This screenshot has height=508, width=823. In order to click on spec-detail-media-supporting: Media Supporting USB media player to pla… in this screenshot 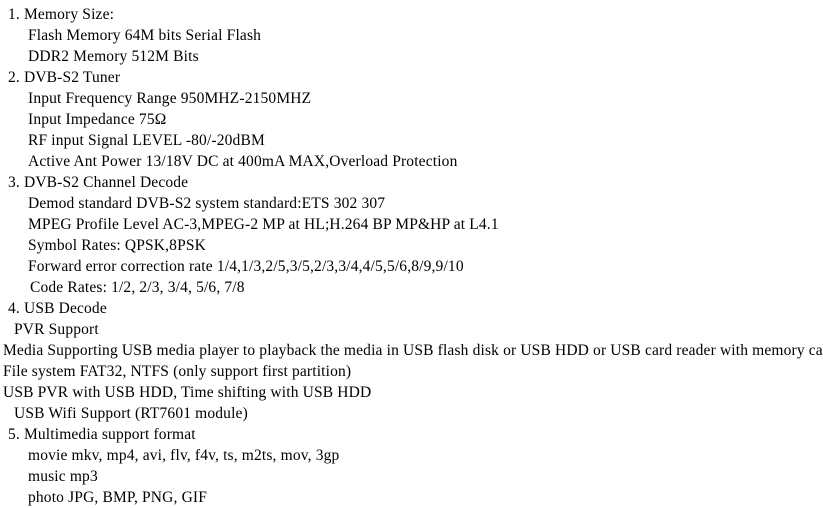, I will do `click(413, 350)`.